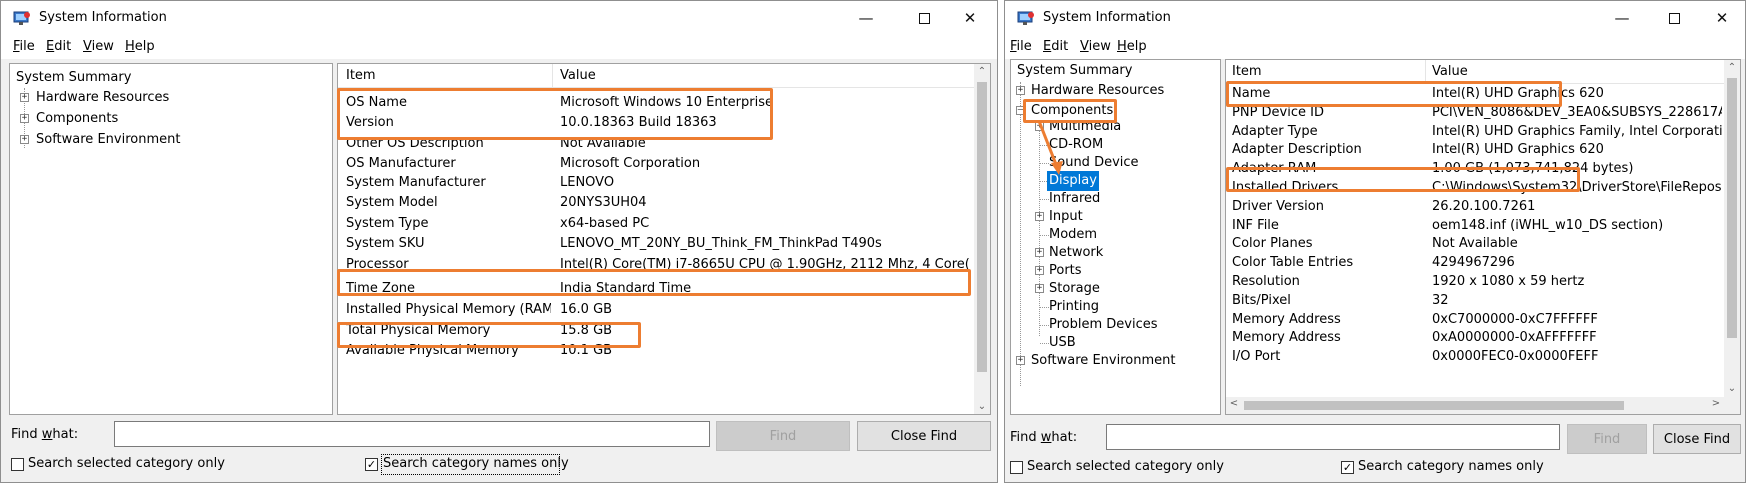 The width and height of the screenshot is (1746, 483). I want to click on tree-item-components: + Components, so click(171, 119).